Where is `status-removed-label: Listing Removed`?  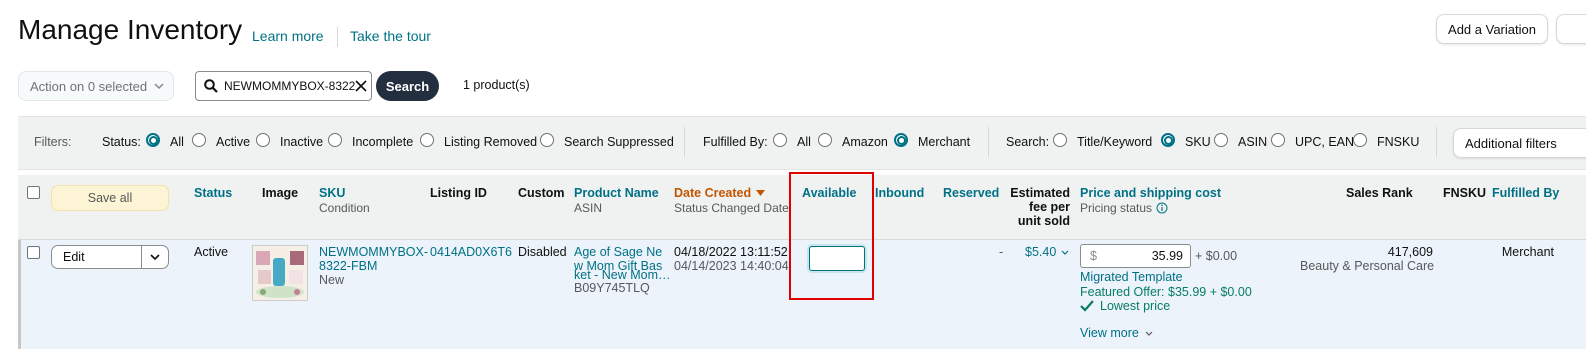 status-removed-label: Listing Removed is located at coordinates (491, 142).